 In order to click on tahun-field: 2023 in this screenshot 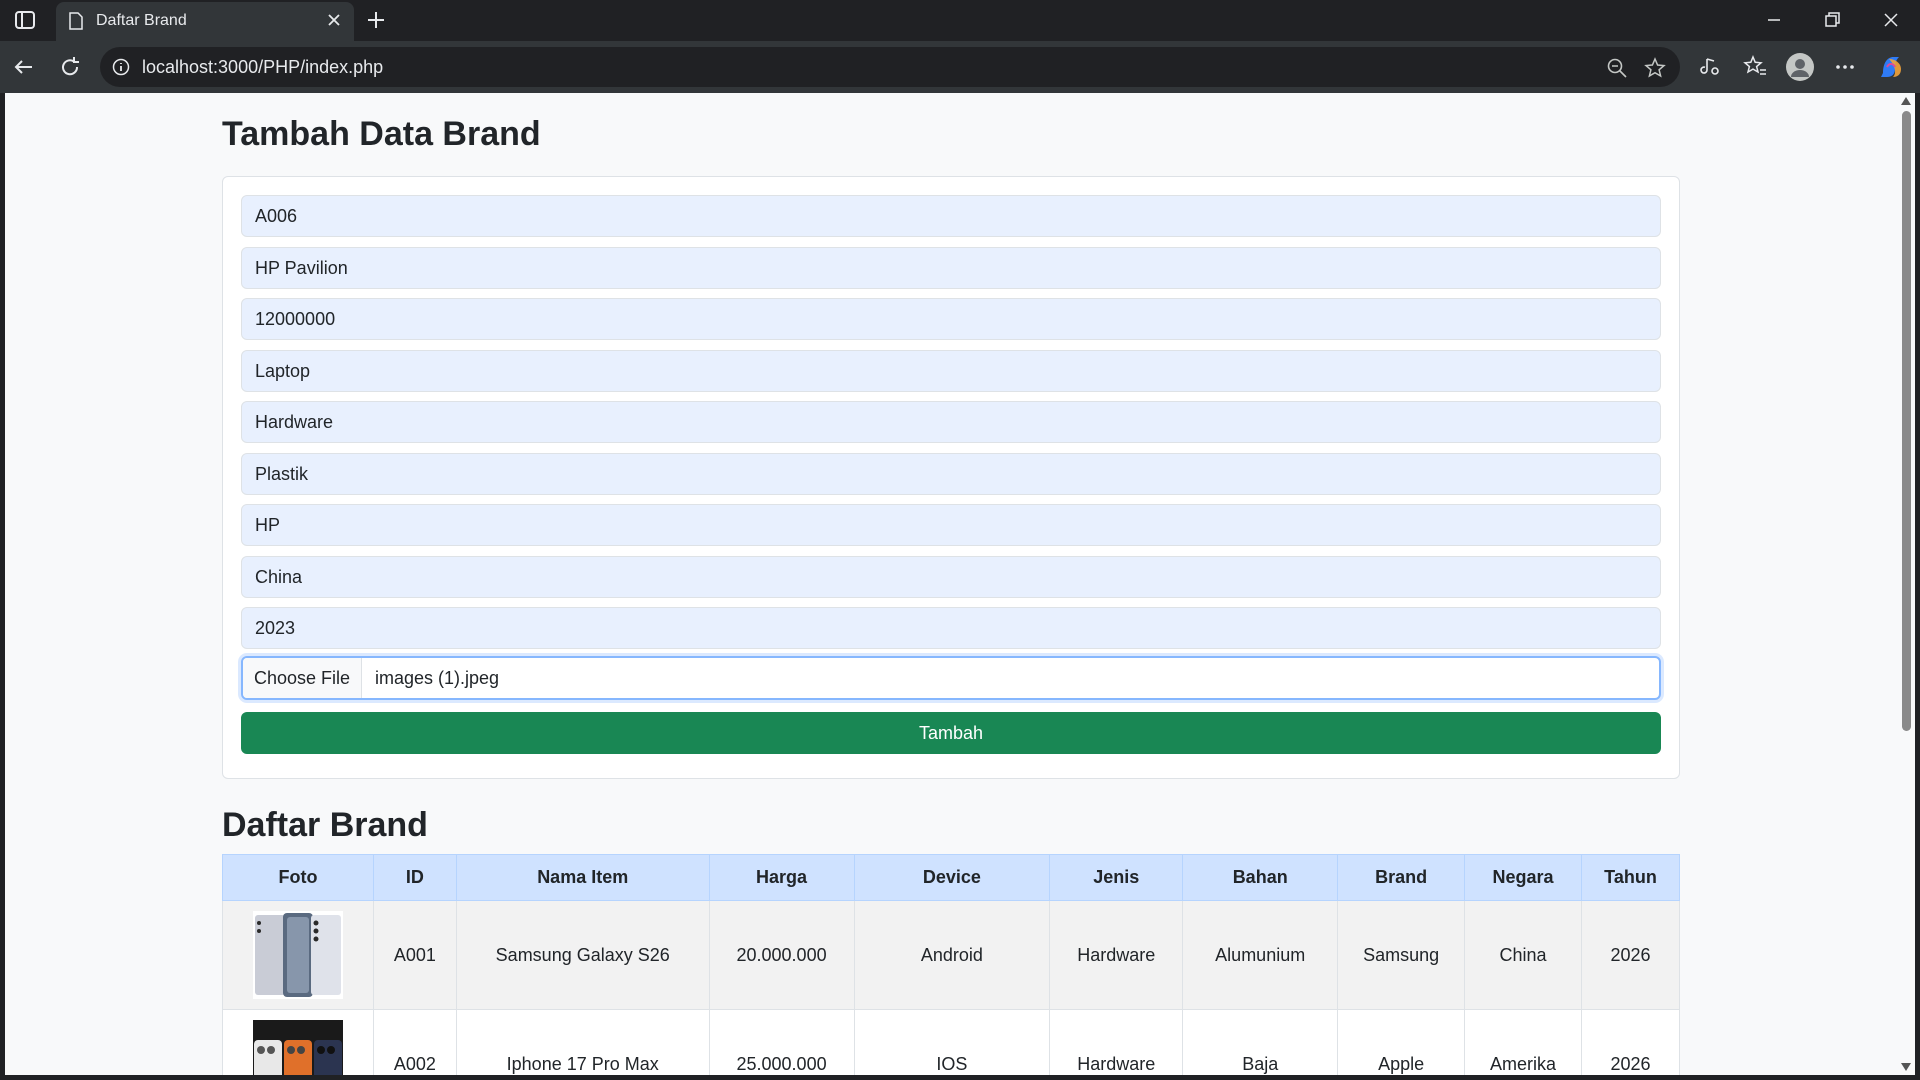, I will do `click(951, 628)`.